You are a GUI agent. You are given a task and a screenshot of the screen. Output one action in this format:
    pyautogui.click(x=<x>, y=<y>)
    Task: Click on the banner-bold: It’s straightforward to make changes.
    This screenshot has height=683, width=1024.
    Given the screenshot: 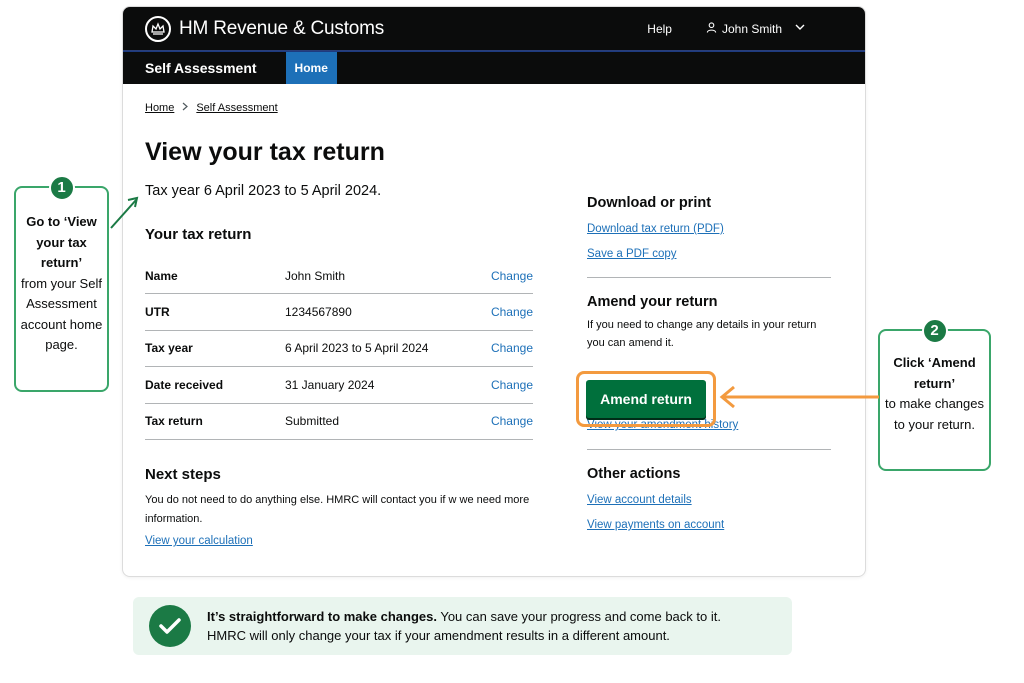 What is the action you would take?
    pyautogui.click(x=322, y=616)
    